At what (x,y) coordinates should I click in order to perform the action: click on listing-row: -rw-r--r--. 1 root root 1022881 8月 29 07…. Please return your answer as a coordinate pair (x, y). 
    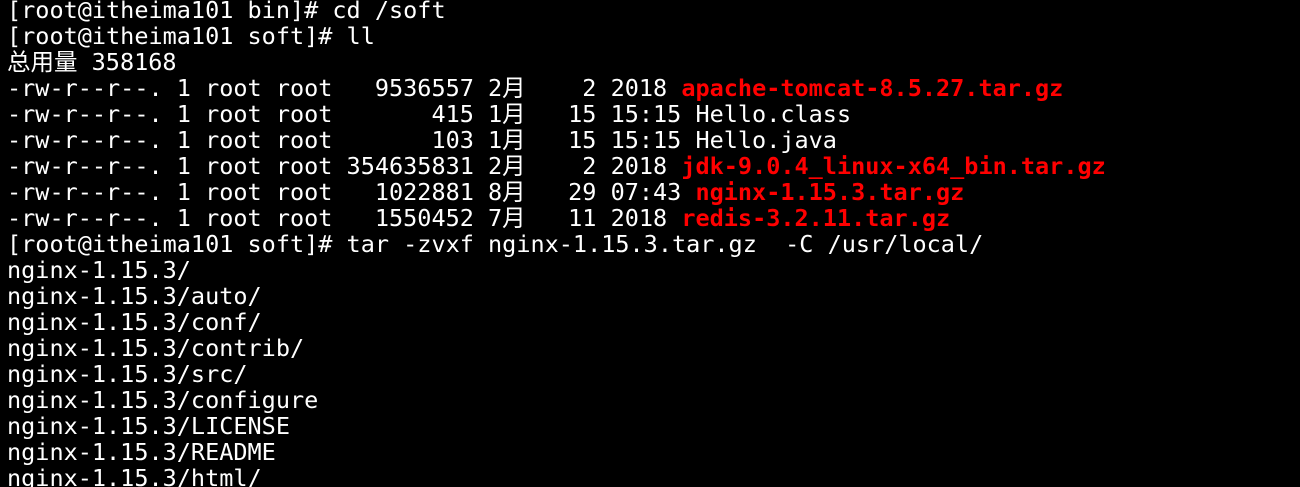
    Looking at the image, I should click on (652, 192).